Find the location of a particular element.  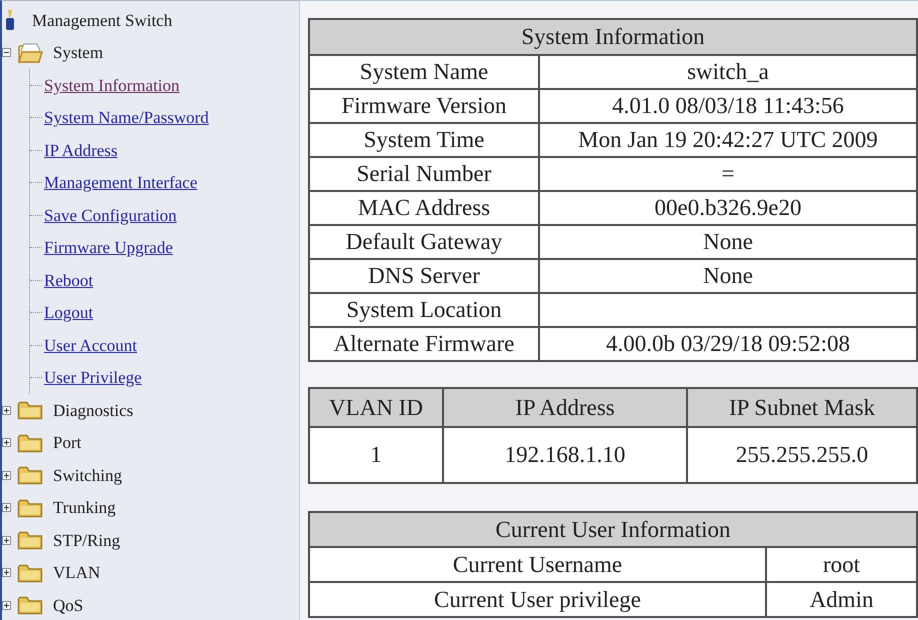

table-cell: Mon Jan 19 20:42:27 UTC 2009 is located at coordinates (728, 140).